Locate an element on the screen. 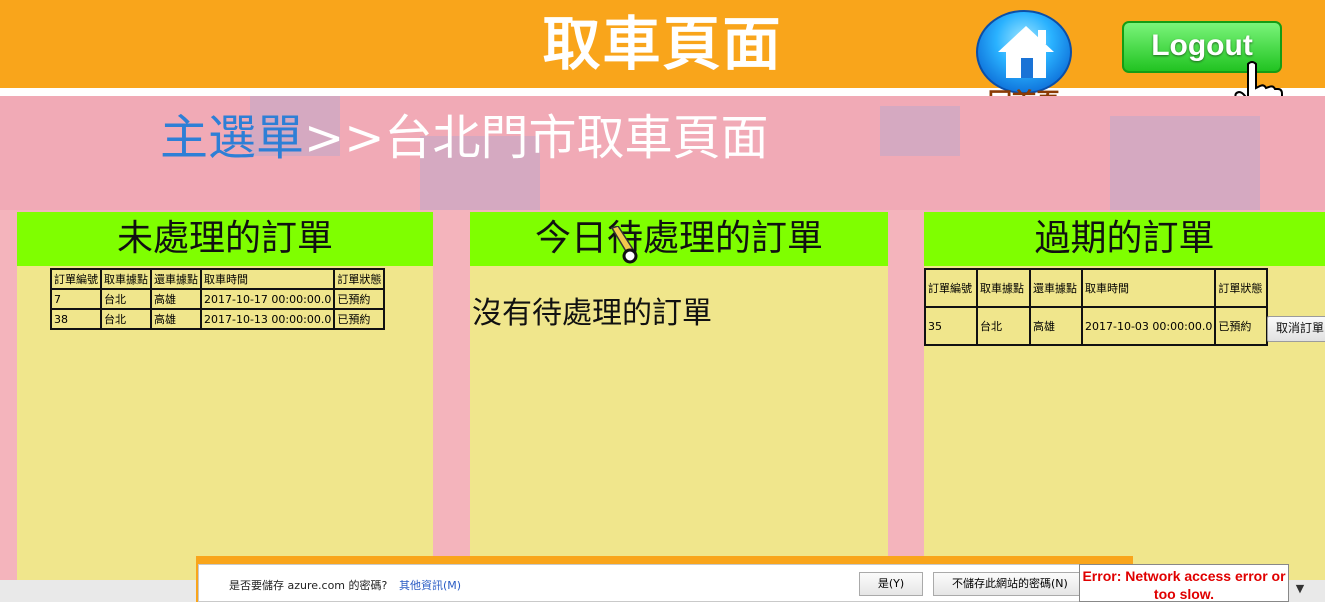 Image resolution: width=1325 pixels, height=602 pixels. never-save-password-button: 不儲存此網站的密碼(N) is located at coordinates (1016, 584).